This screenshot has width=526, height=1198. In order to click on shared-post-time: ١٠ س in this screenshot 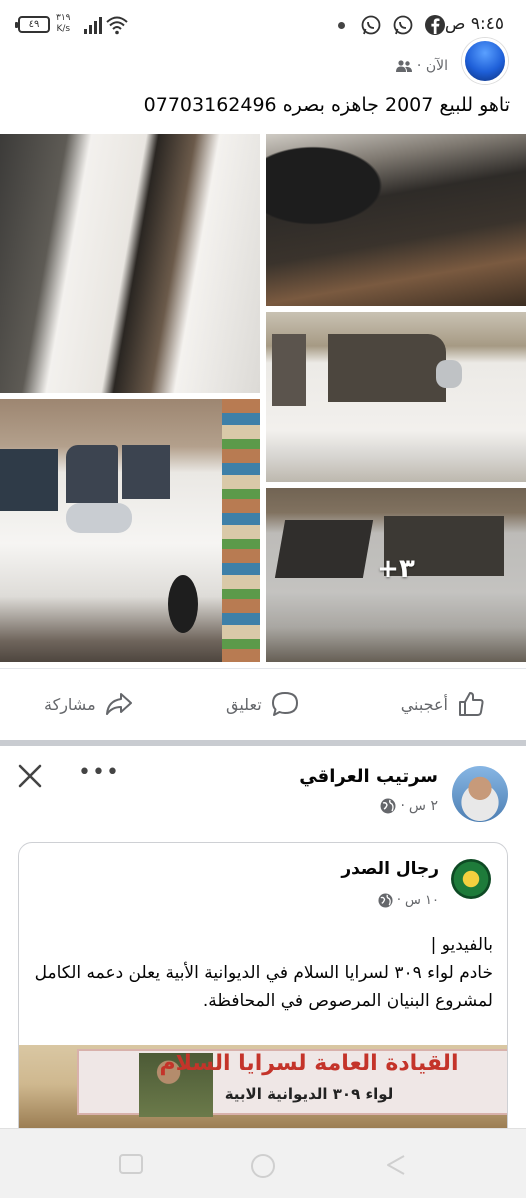, I will do `click(422, 900)`.